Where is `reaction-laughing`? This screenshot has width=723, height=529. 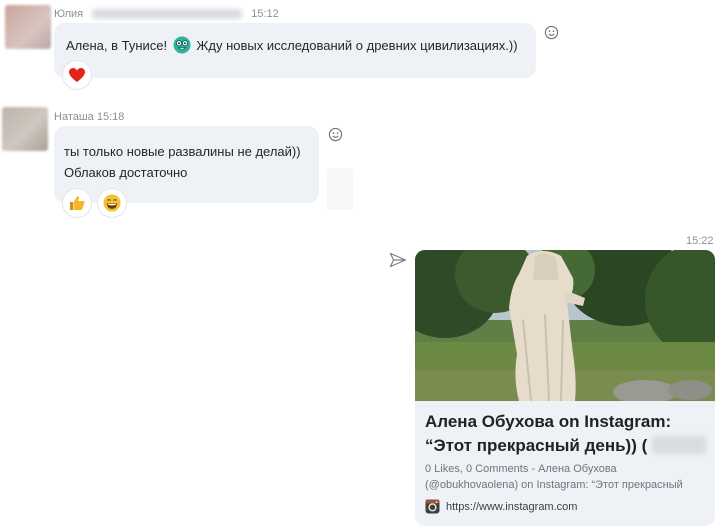
reaction-laughing is located at coordinates (112, 203).